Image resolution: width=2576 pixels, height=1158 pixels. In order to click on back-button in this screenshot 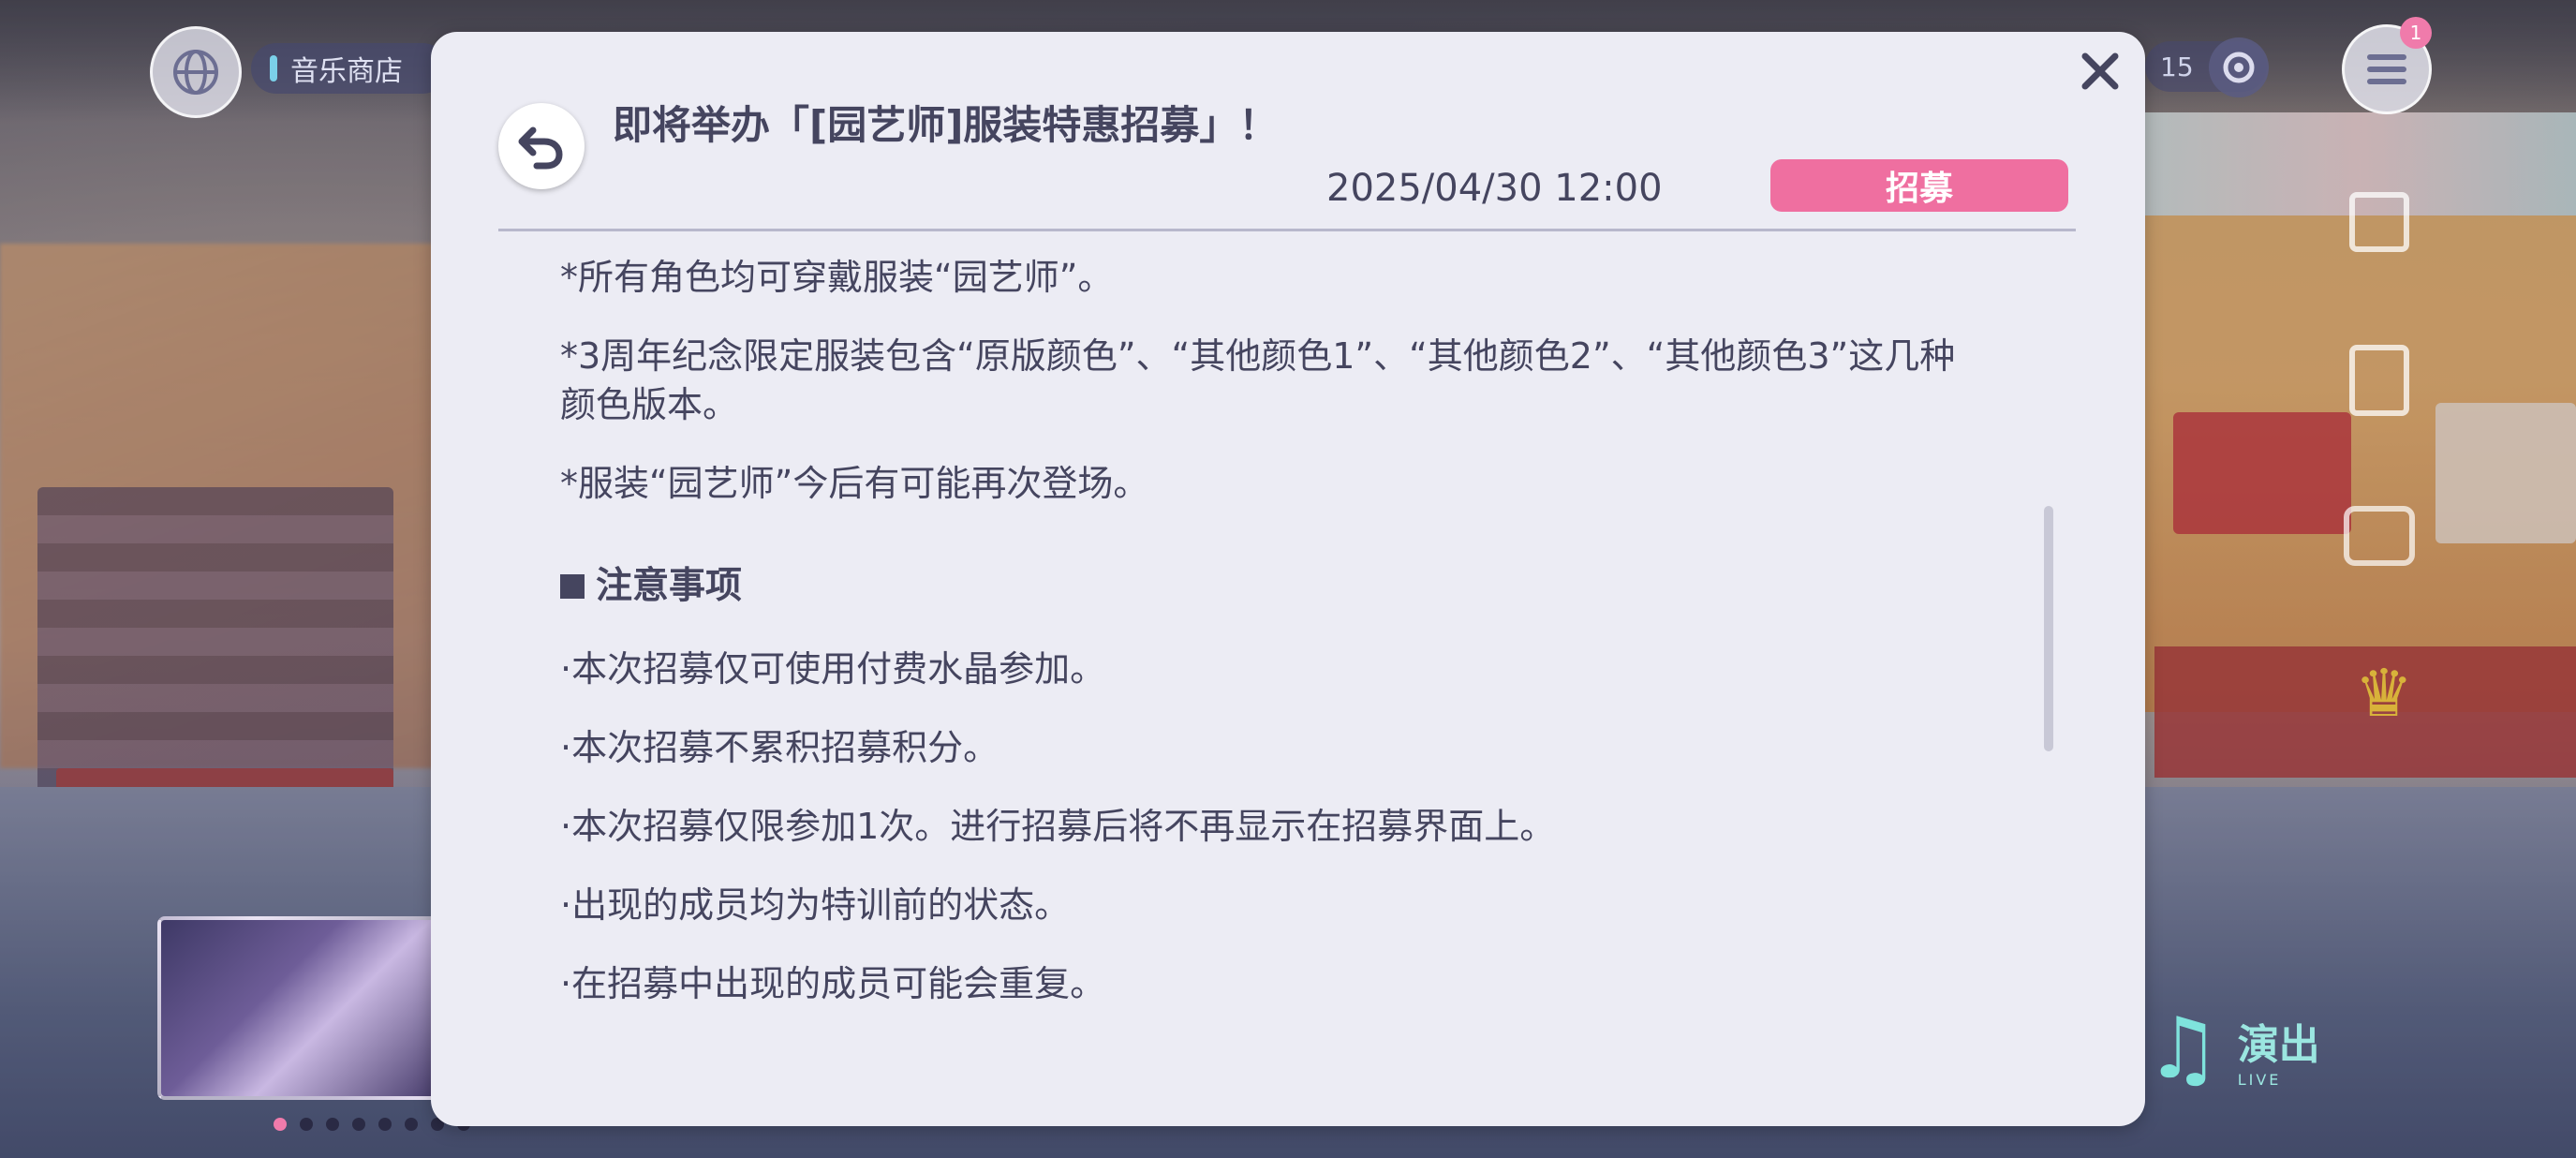, I will do `click(541, 146)`.